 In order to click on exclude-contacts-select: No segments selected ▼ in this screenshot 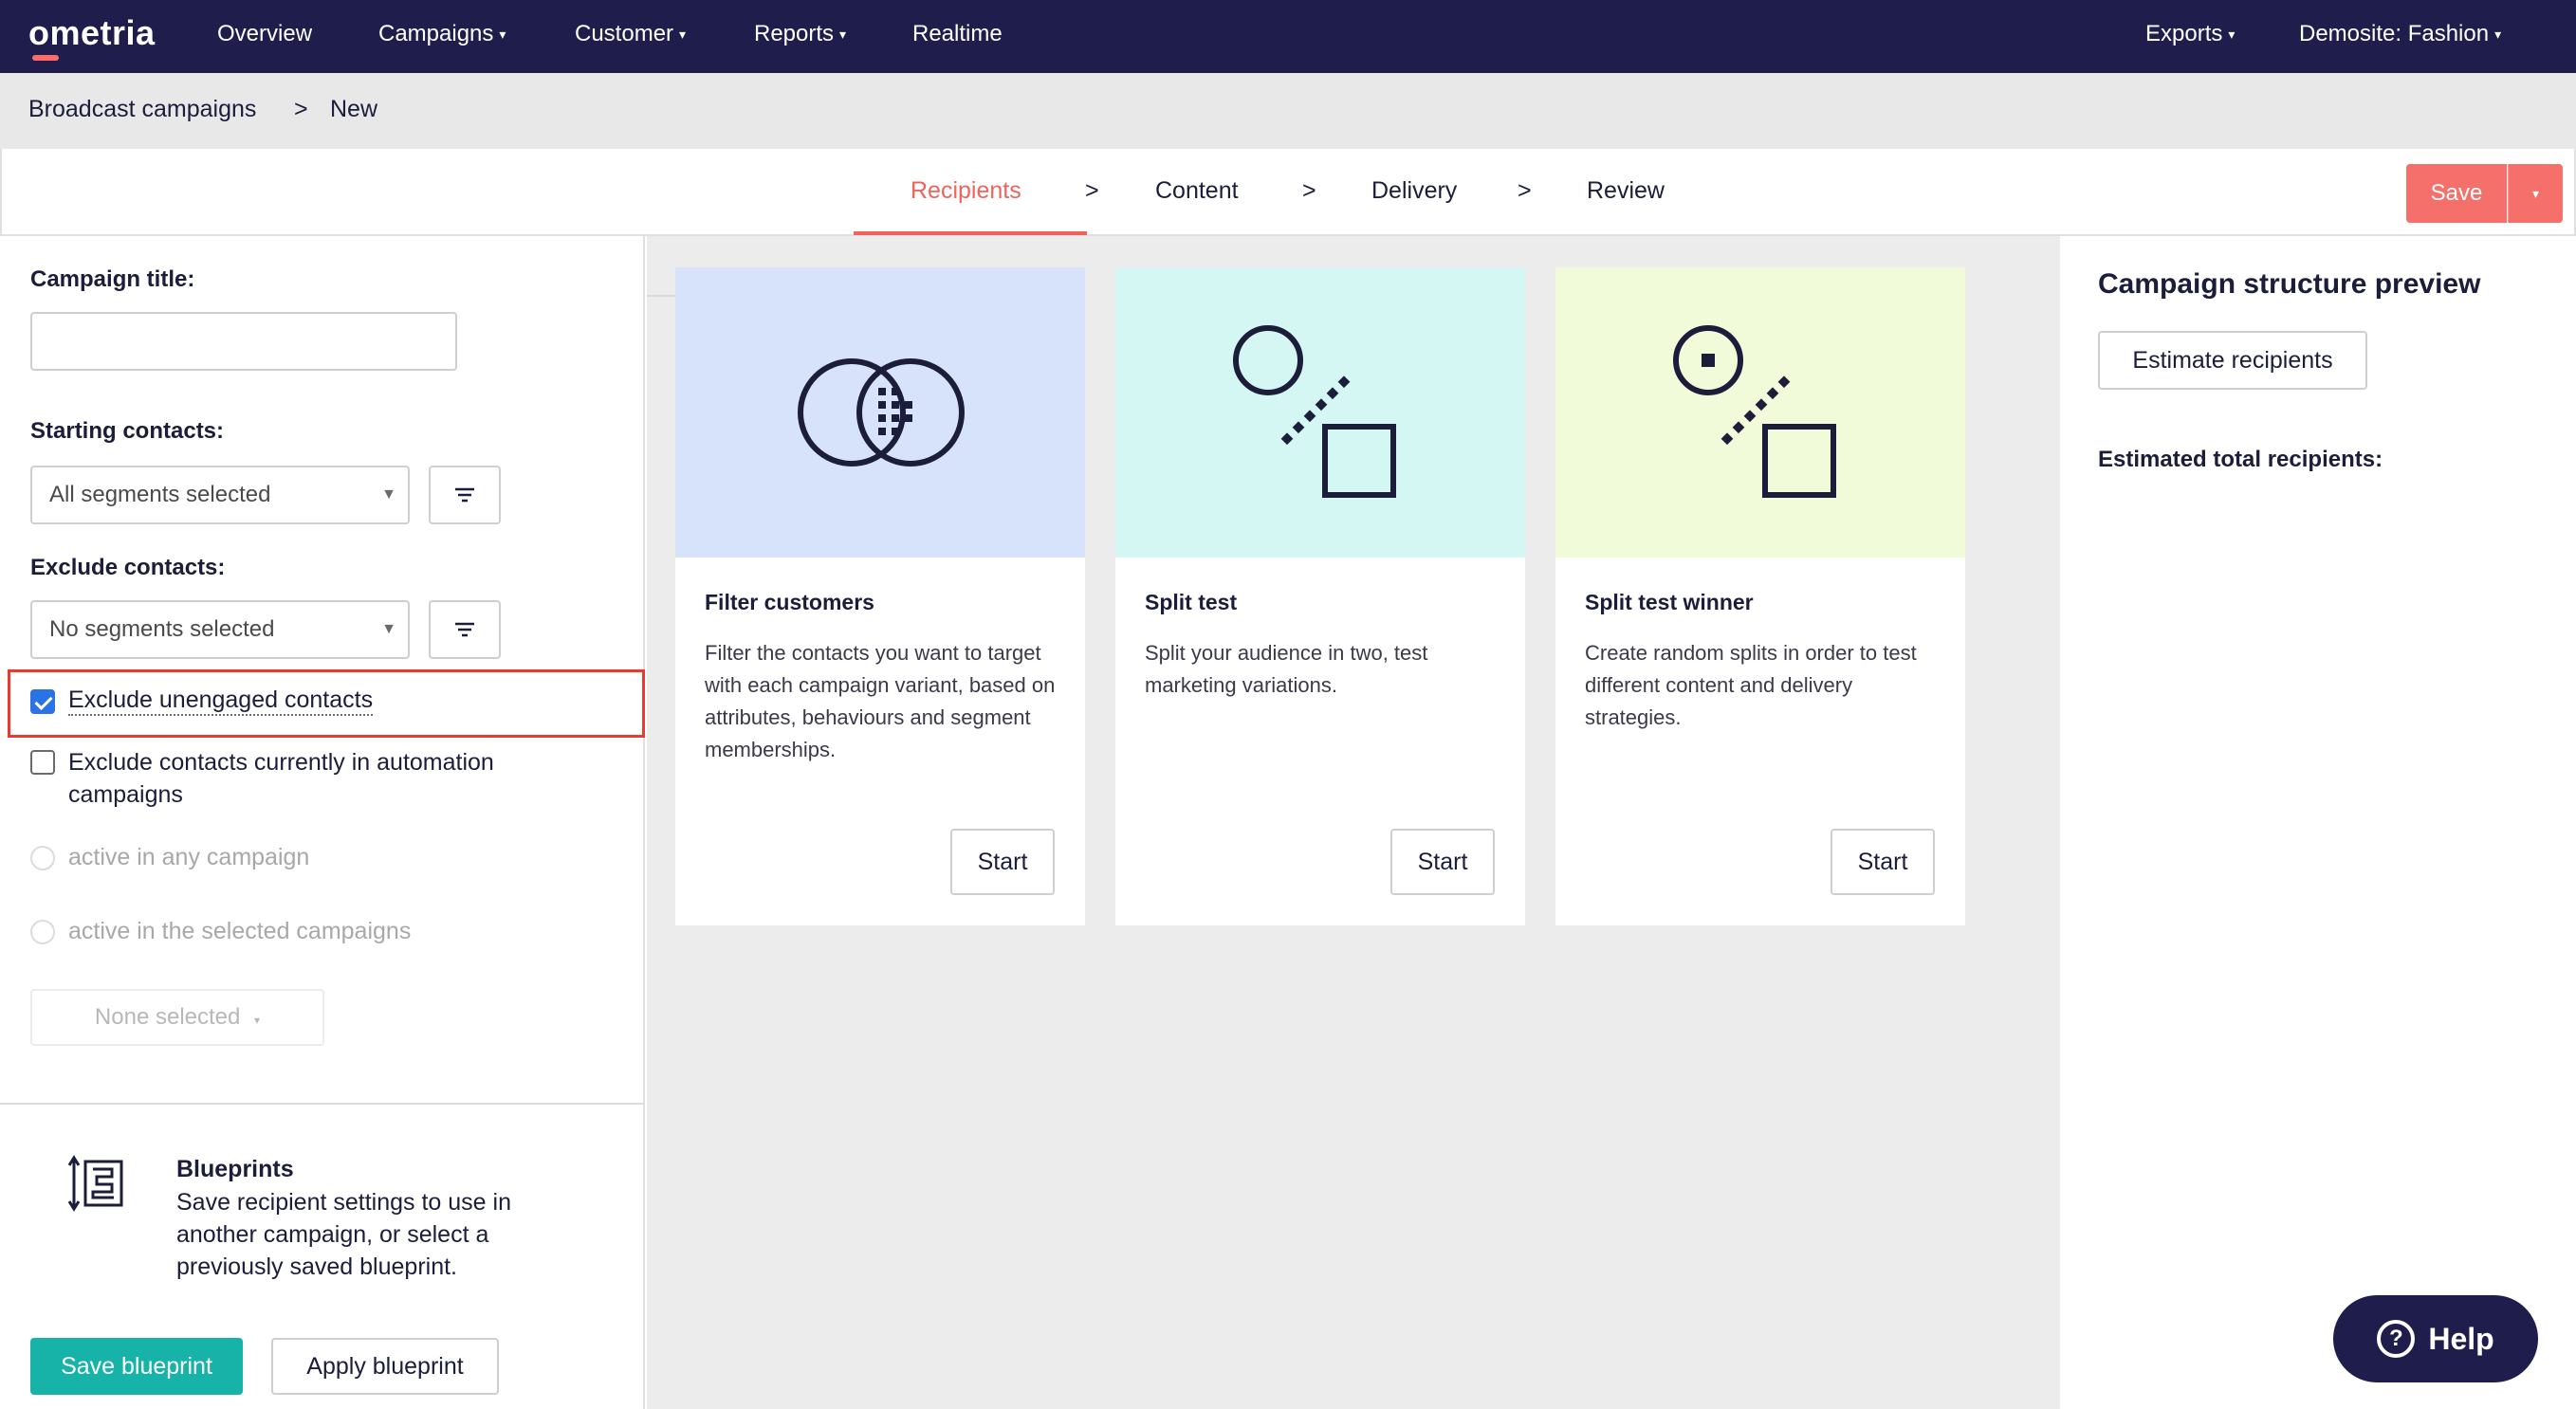, I will do `click(220, 629)`.